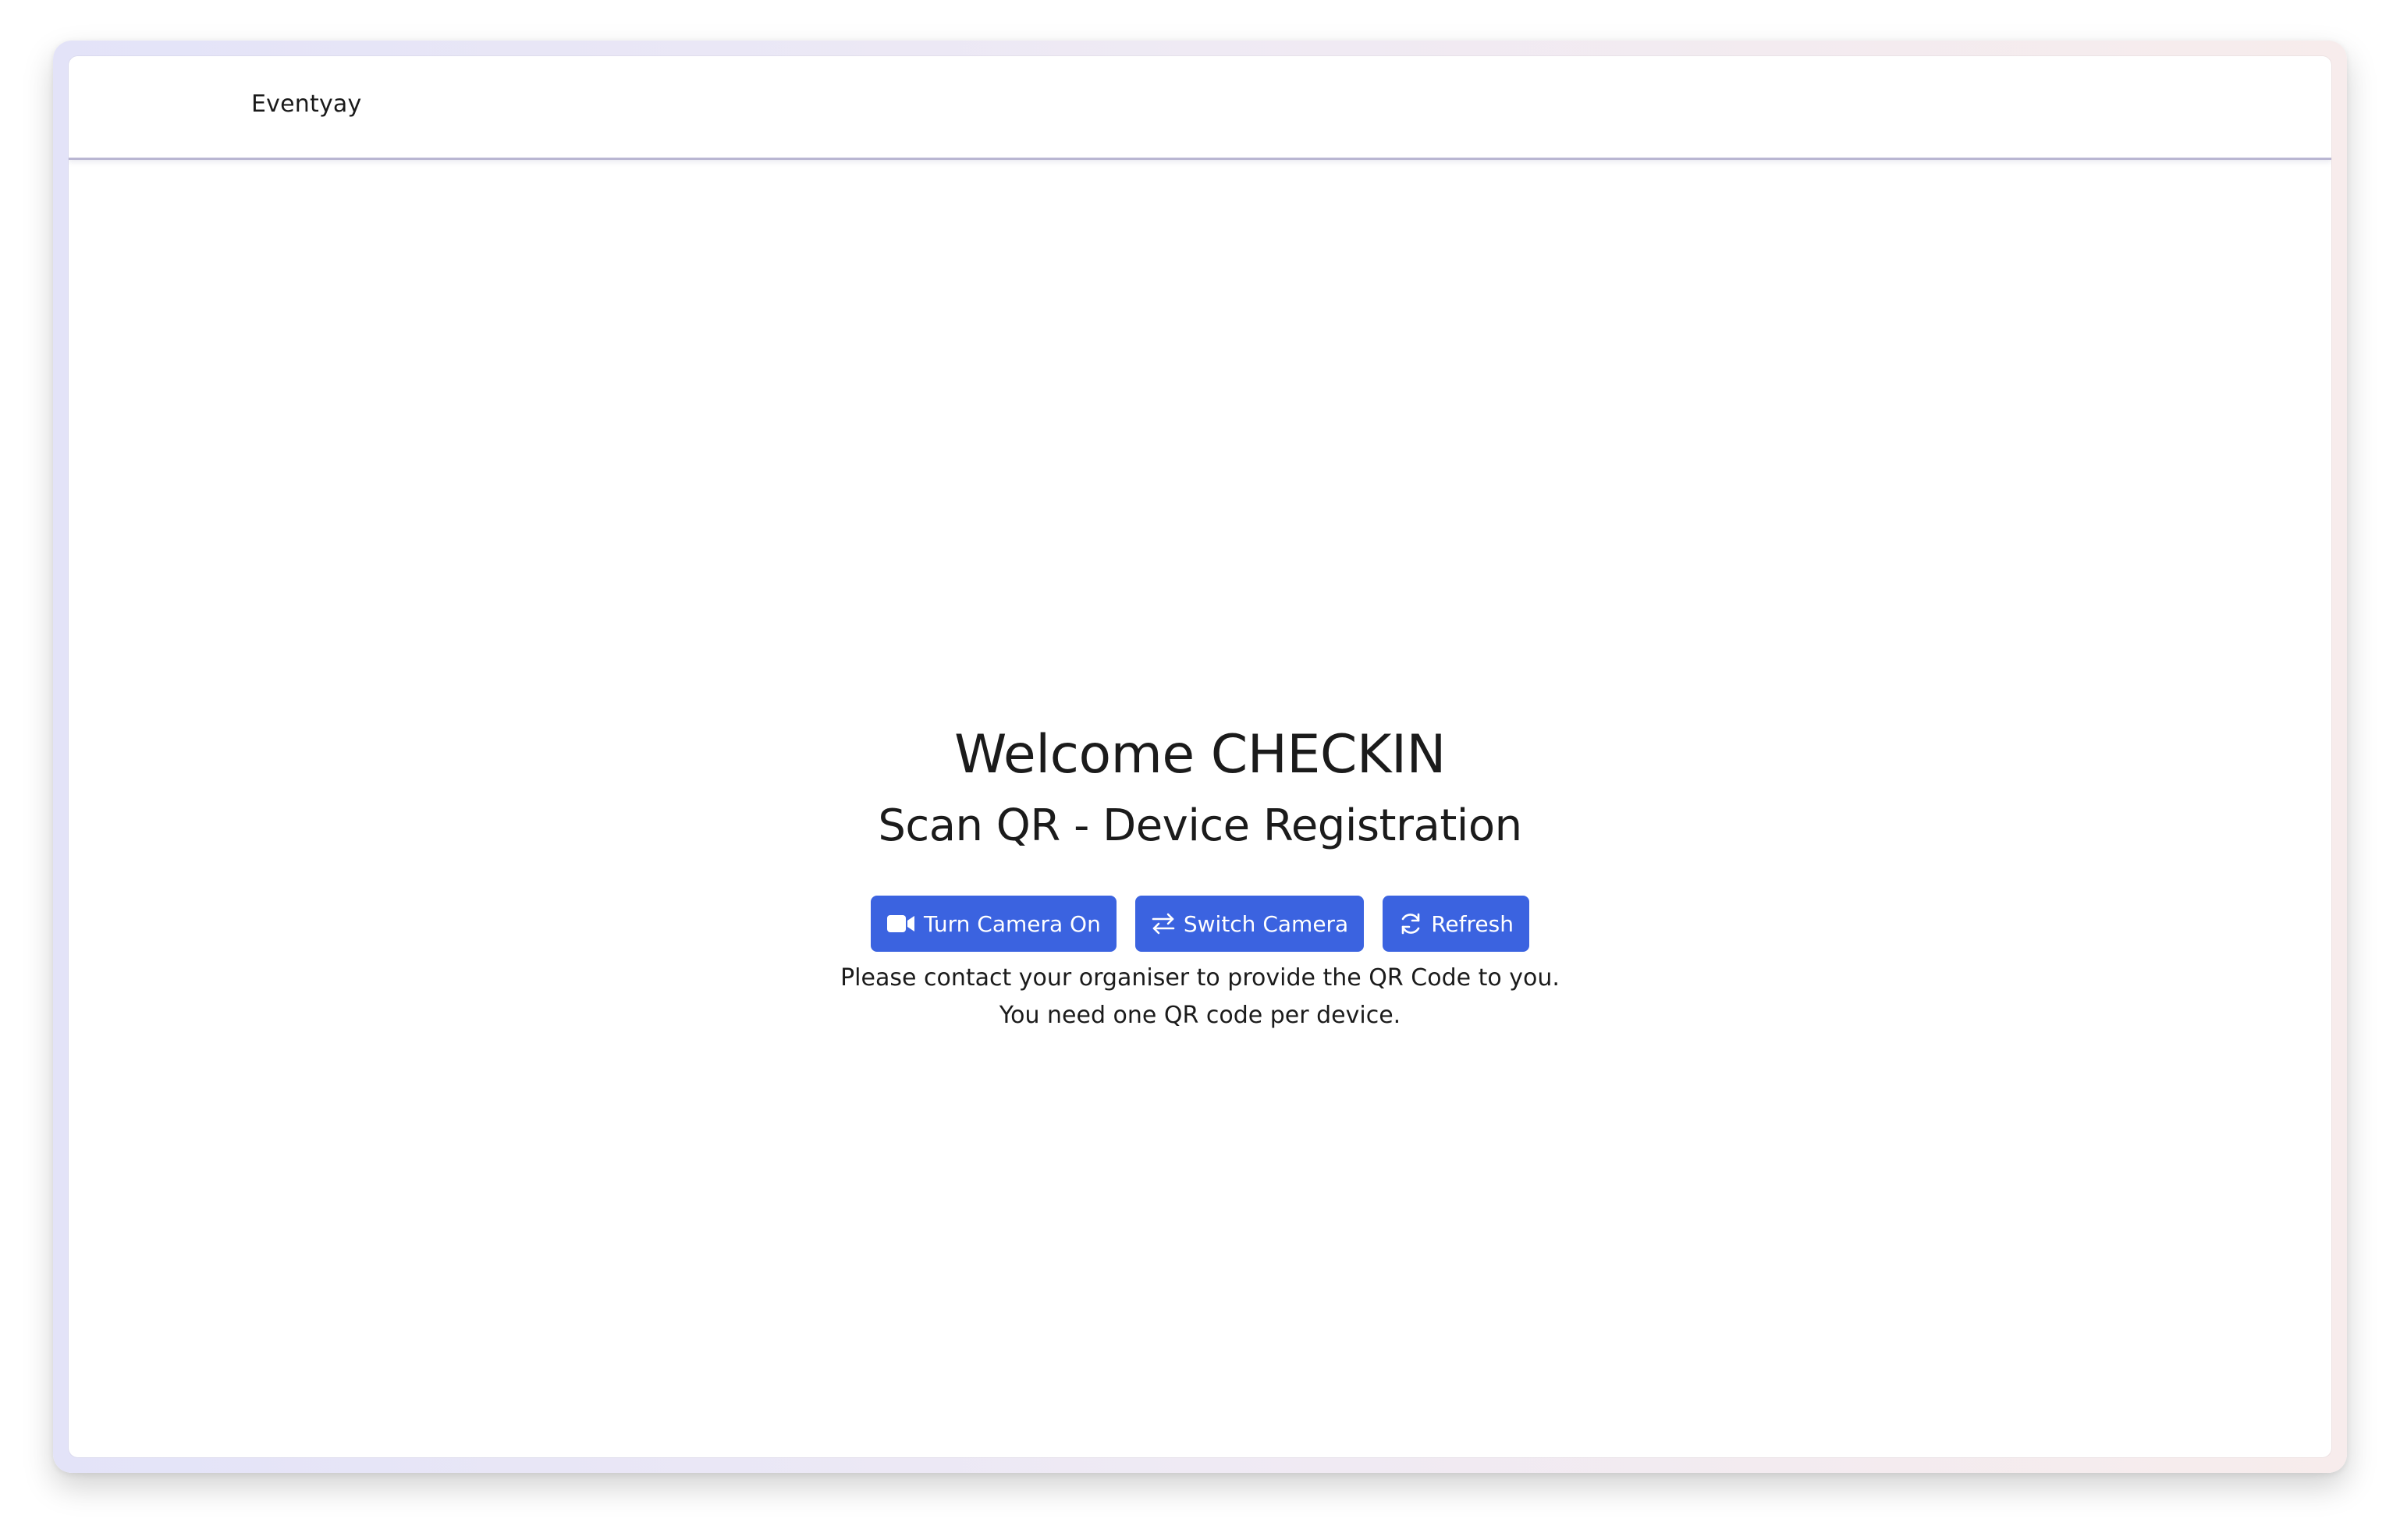  I want to click on turn-camera-on-button: Turn Camera On, so click(994, 924).